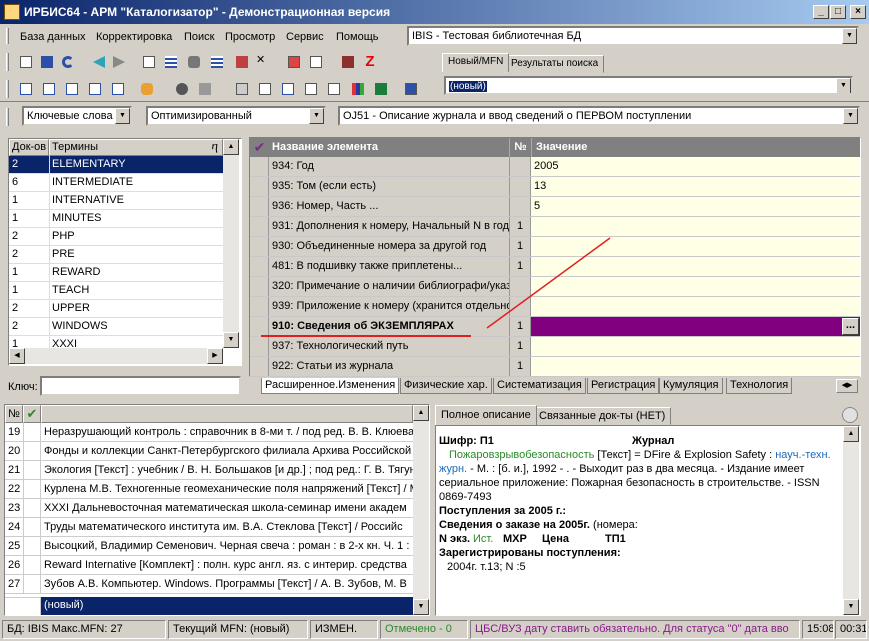  Describe the element at coordinates (116, 327) in the screenshot. I see `term-row: 2 WINDOWS` at that location.